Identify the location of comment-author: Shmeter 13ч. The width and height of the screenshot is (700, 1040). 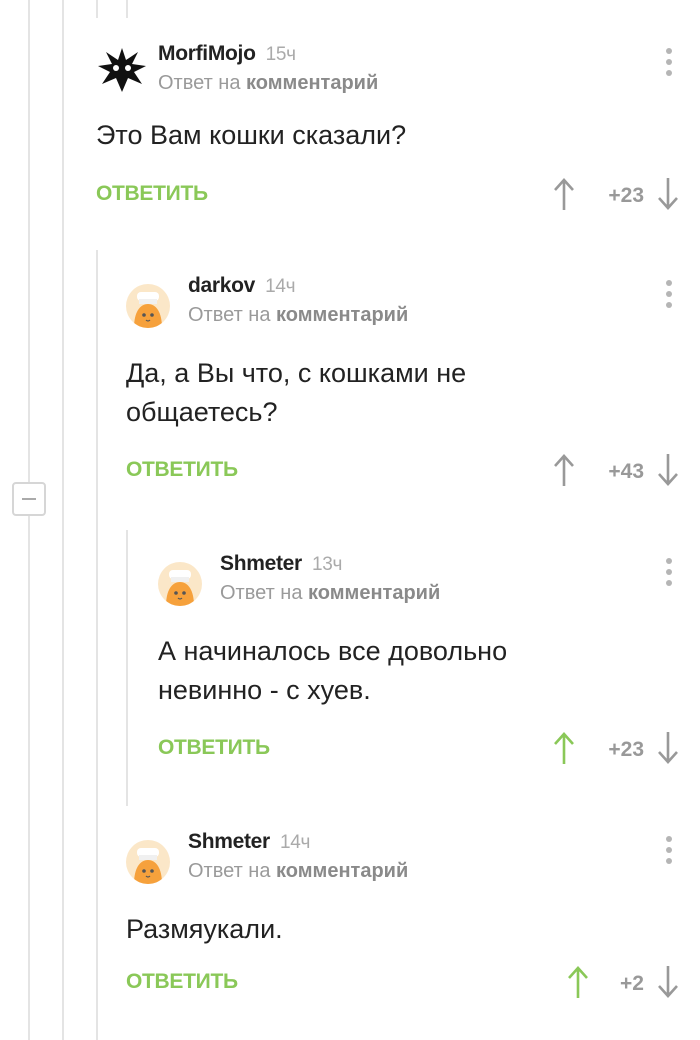
(281, 564).